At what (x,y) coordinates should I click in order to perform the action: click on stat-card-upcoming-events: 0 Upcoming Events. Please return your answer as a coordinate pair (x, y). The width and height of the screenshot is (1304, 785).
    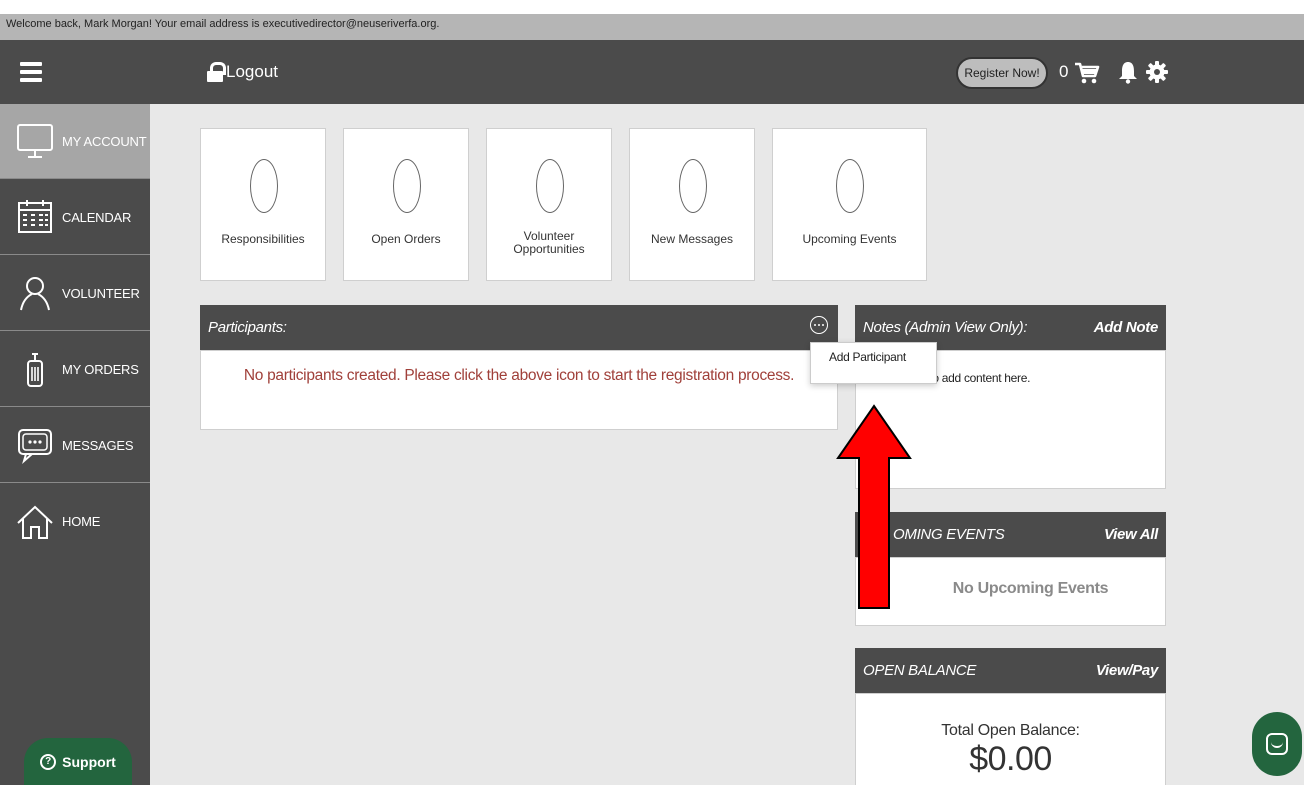
    Looking at the image, I should click on (849, 204).